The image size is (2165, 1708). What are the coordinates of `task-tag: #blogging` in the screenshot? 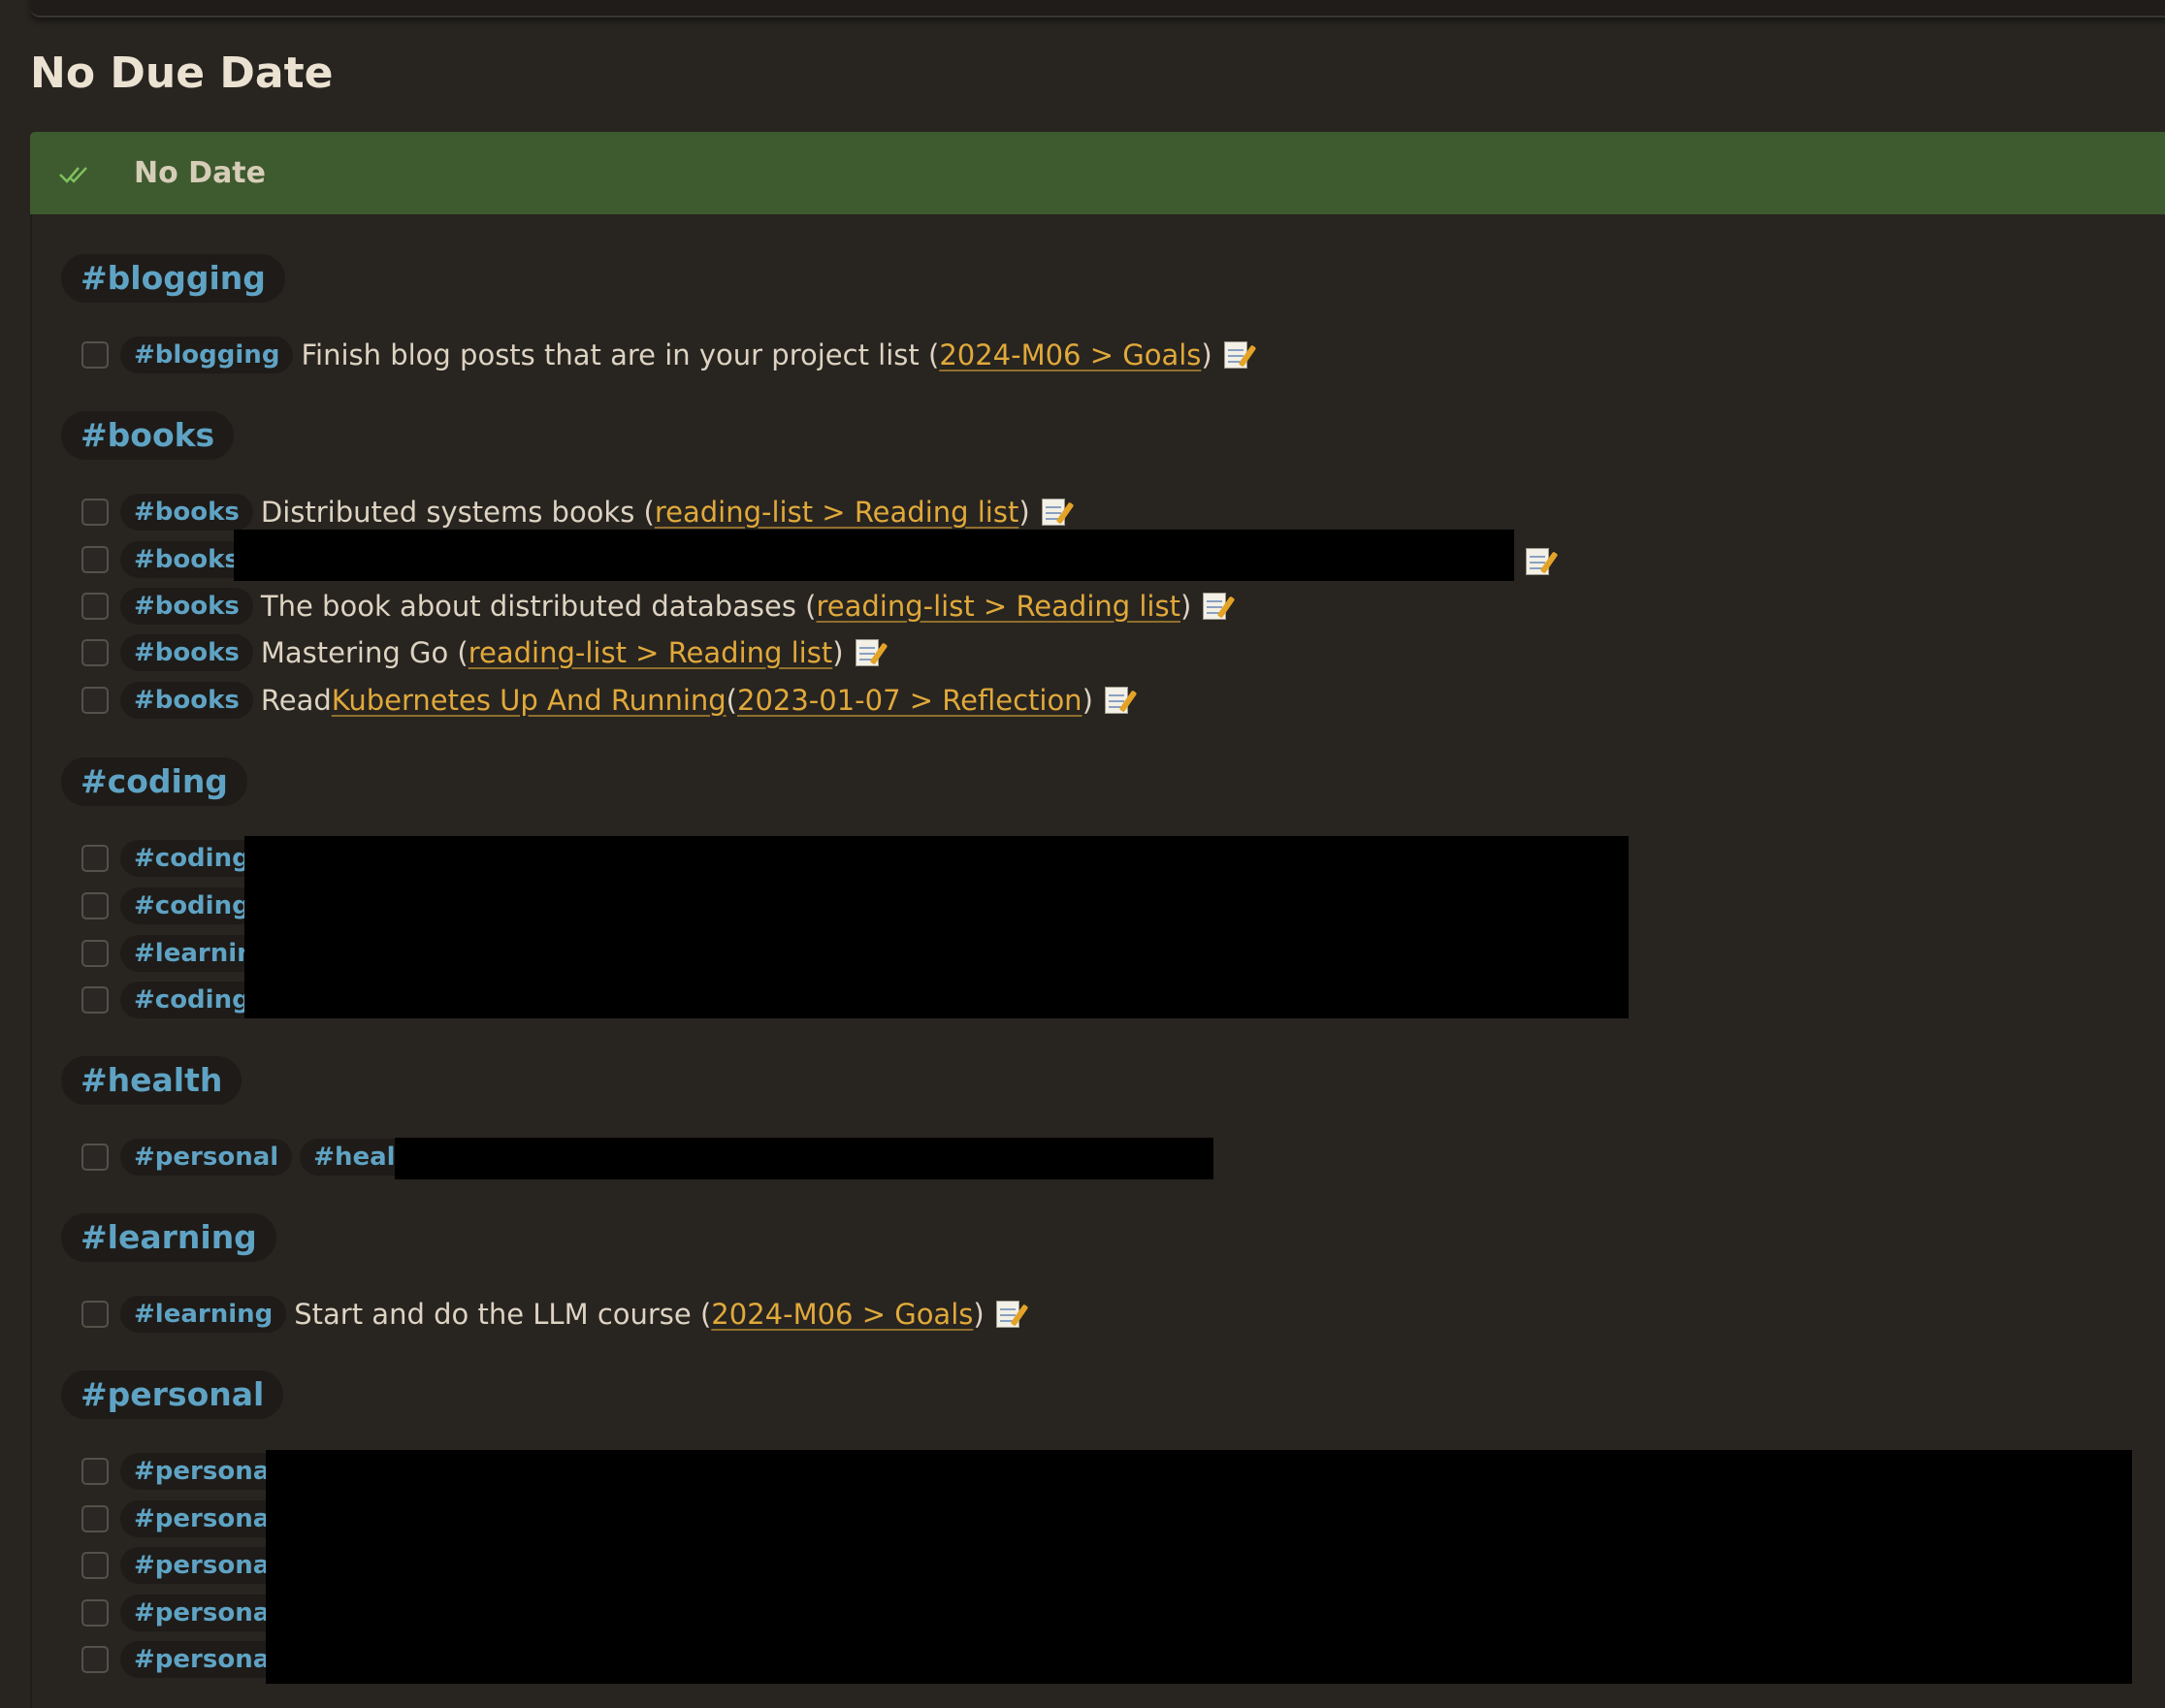 It's located at (207, 355).